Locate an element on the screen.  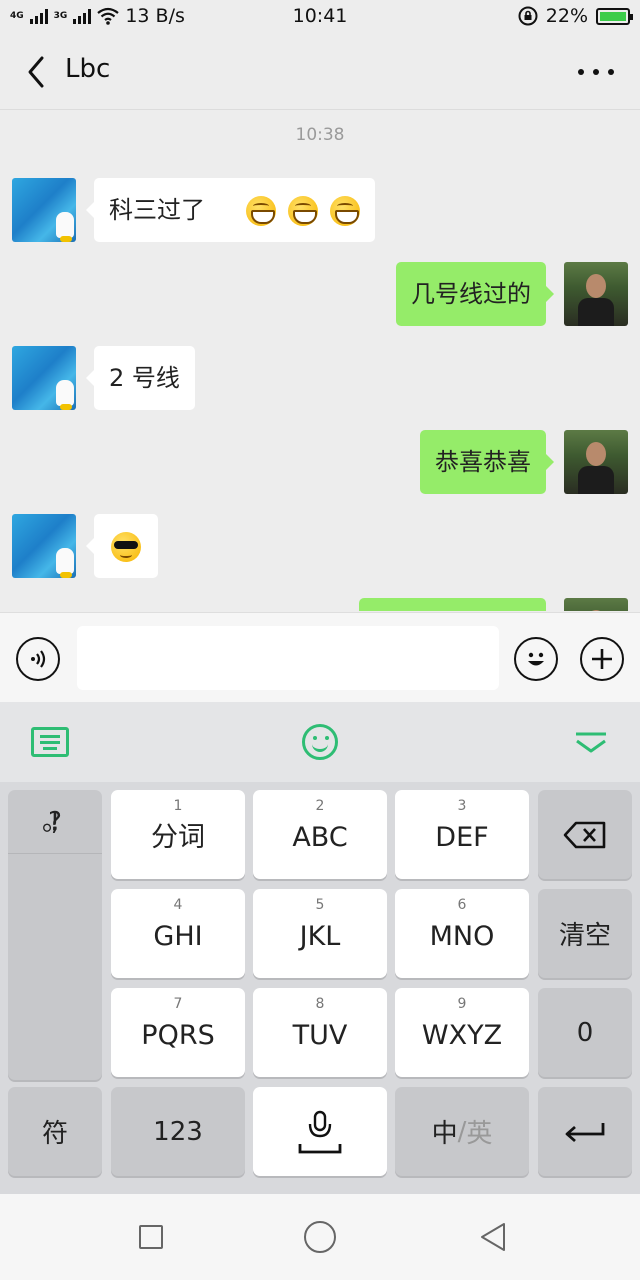
message-bubble-outgoing is located at coordinates (452, 604).